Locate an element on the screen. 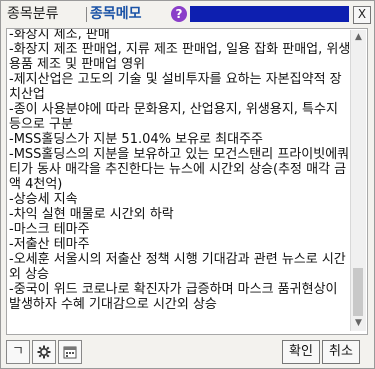 Image resolution: width=375 pixels, height=369 pixels. korean-input-button: ㄱ is located at coordinates (18, 352).